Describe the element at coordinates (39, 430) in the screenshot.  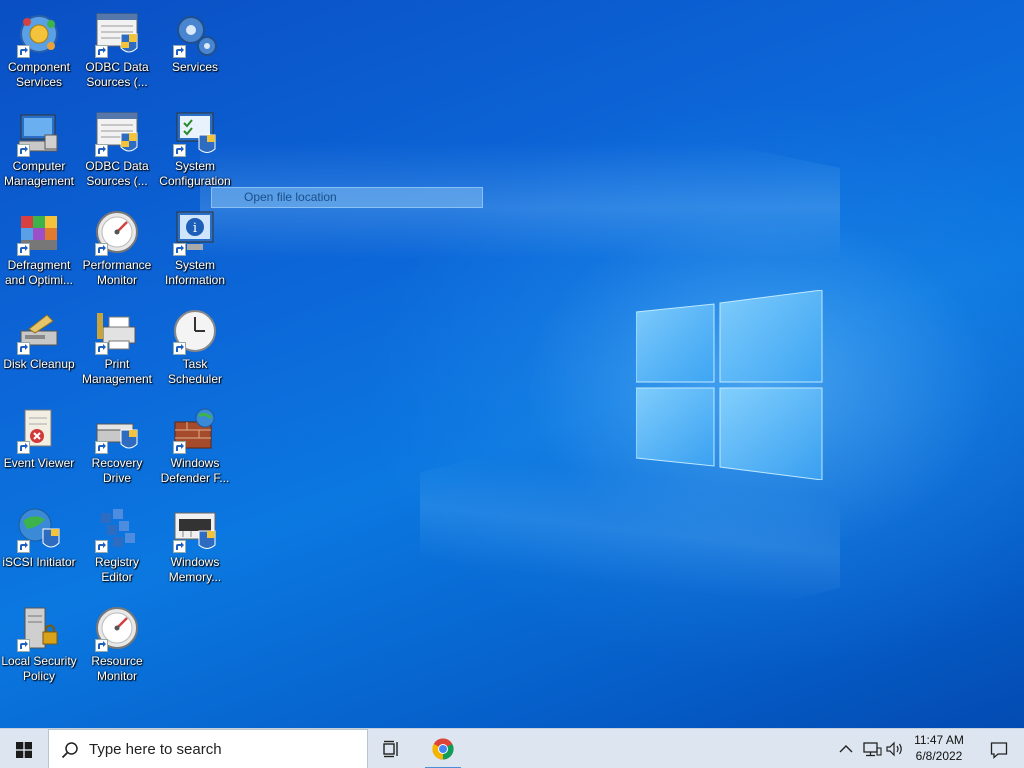
I see `event-viewer-icon` at that location.